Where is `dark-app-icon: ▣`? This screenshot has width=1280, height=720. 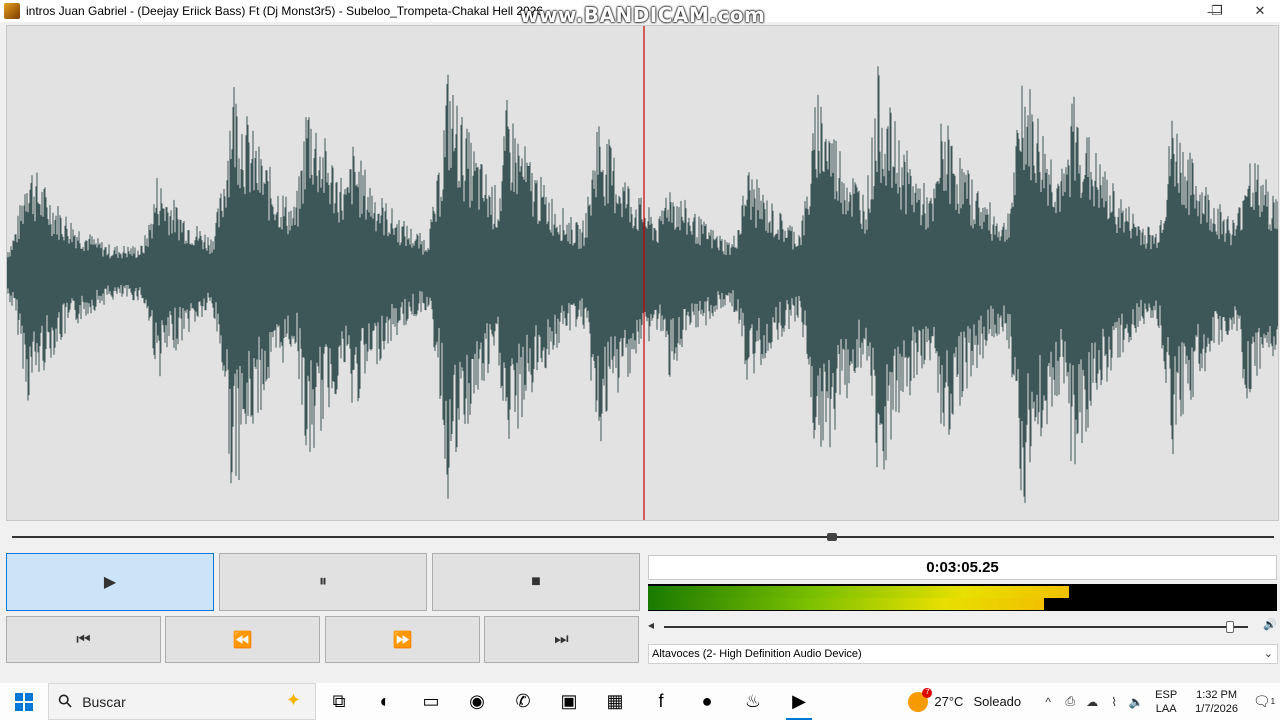 dark-app-icon: ▣ is located at coordinates (569, 701).